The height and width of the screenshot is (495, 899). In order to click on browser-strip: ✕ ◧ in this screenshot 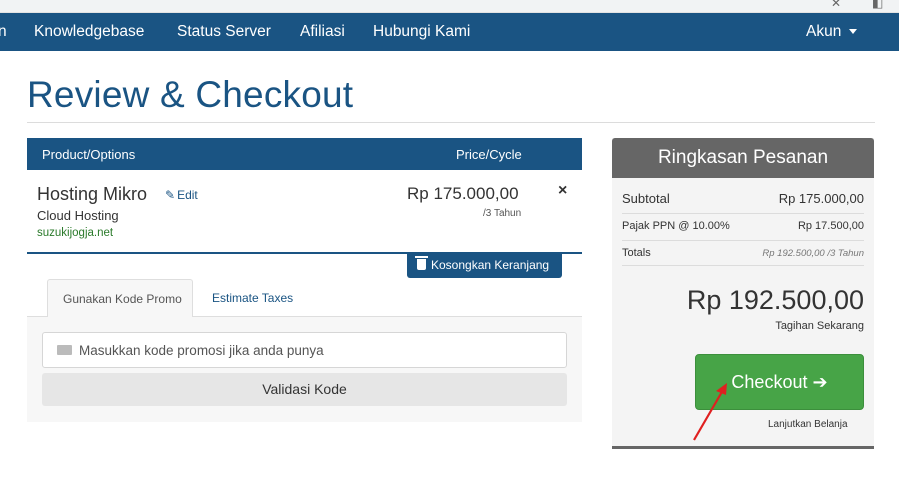, I will do `click(449, 6)`.